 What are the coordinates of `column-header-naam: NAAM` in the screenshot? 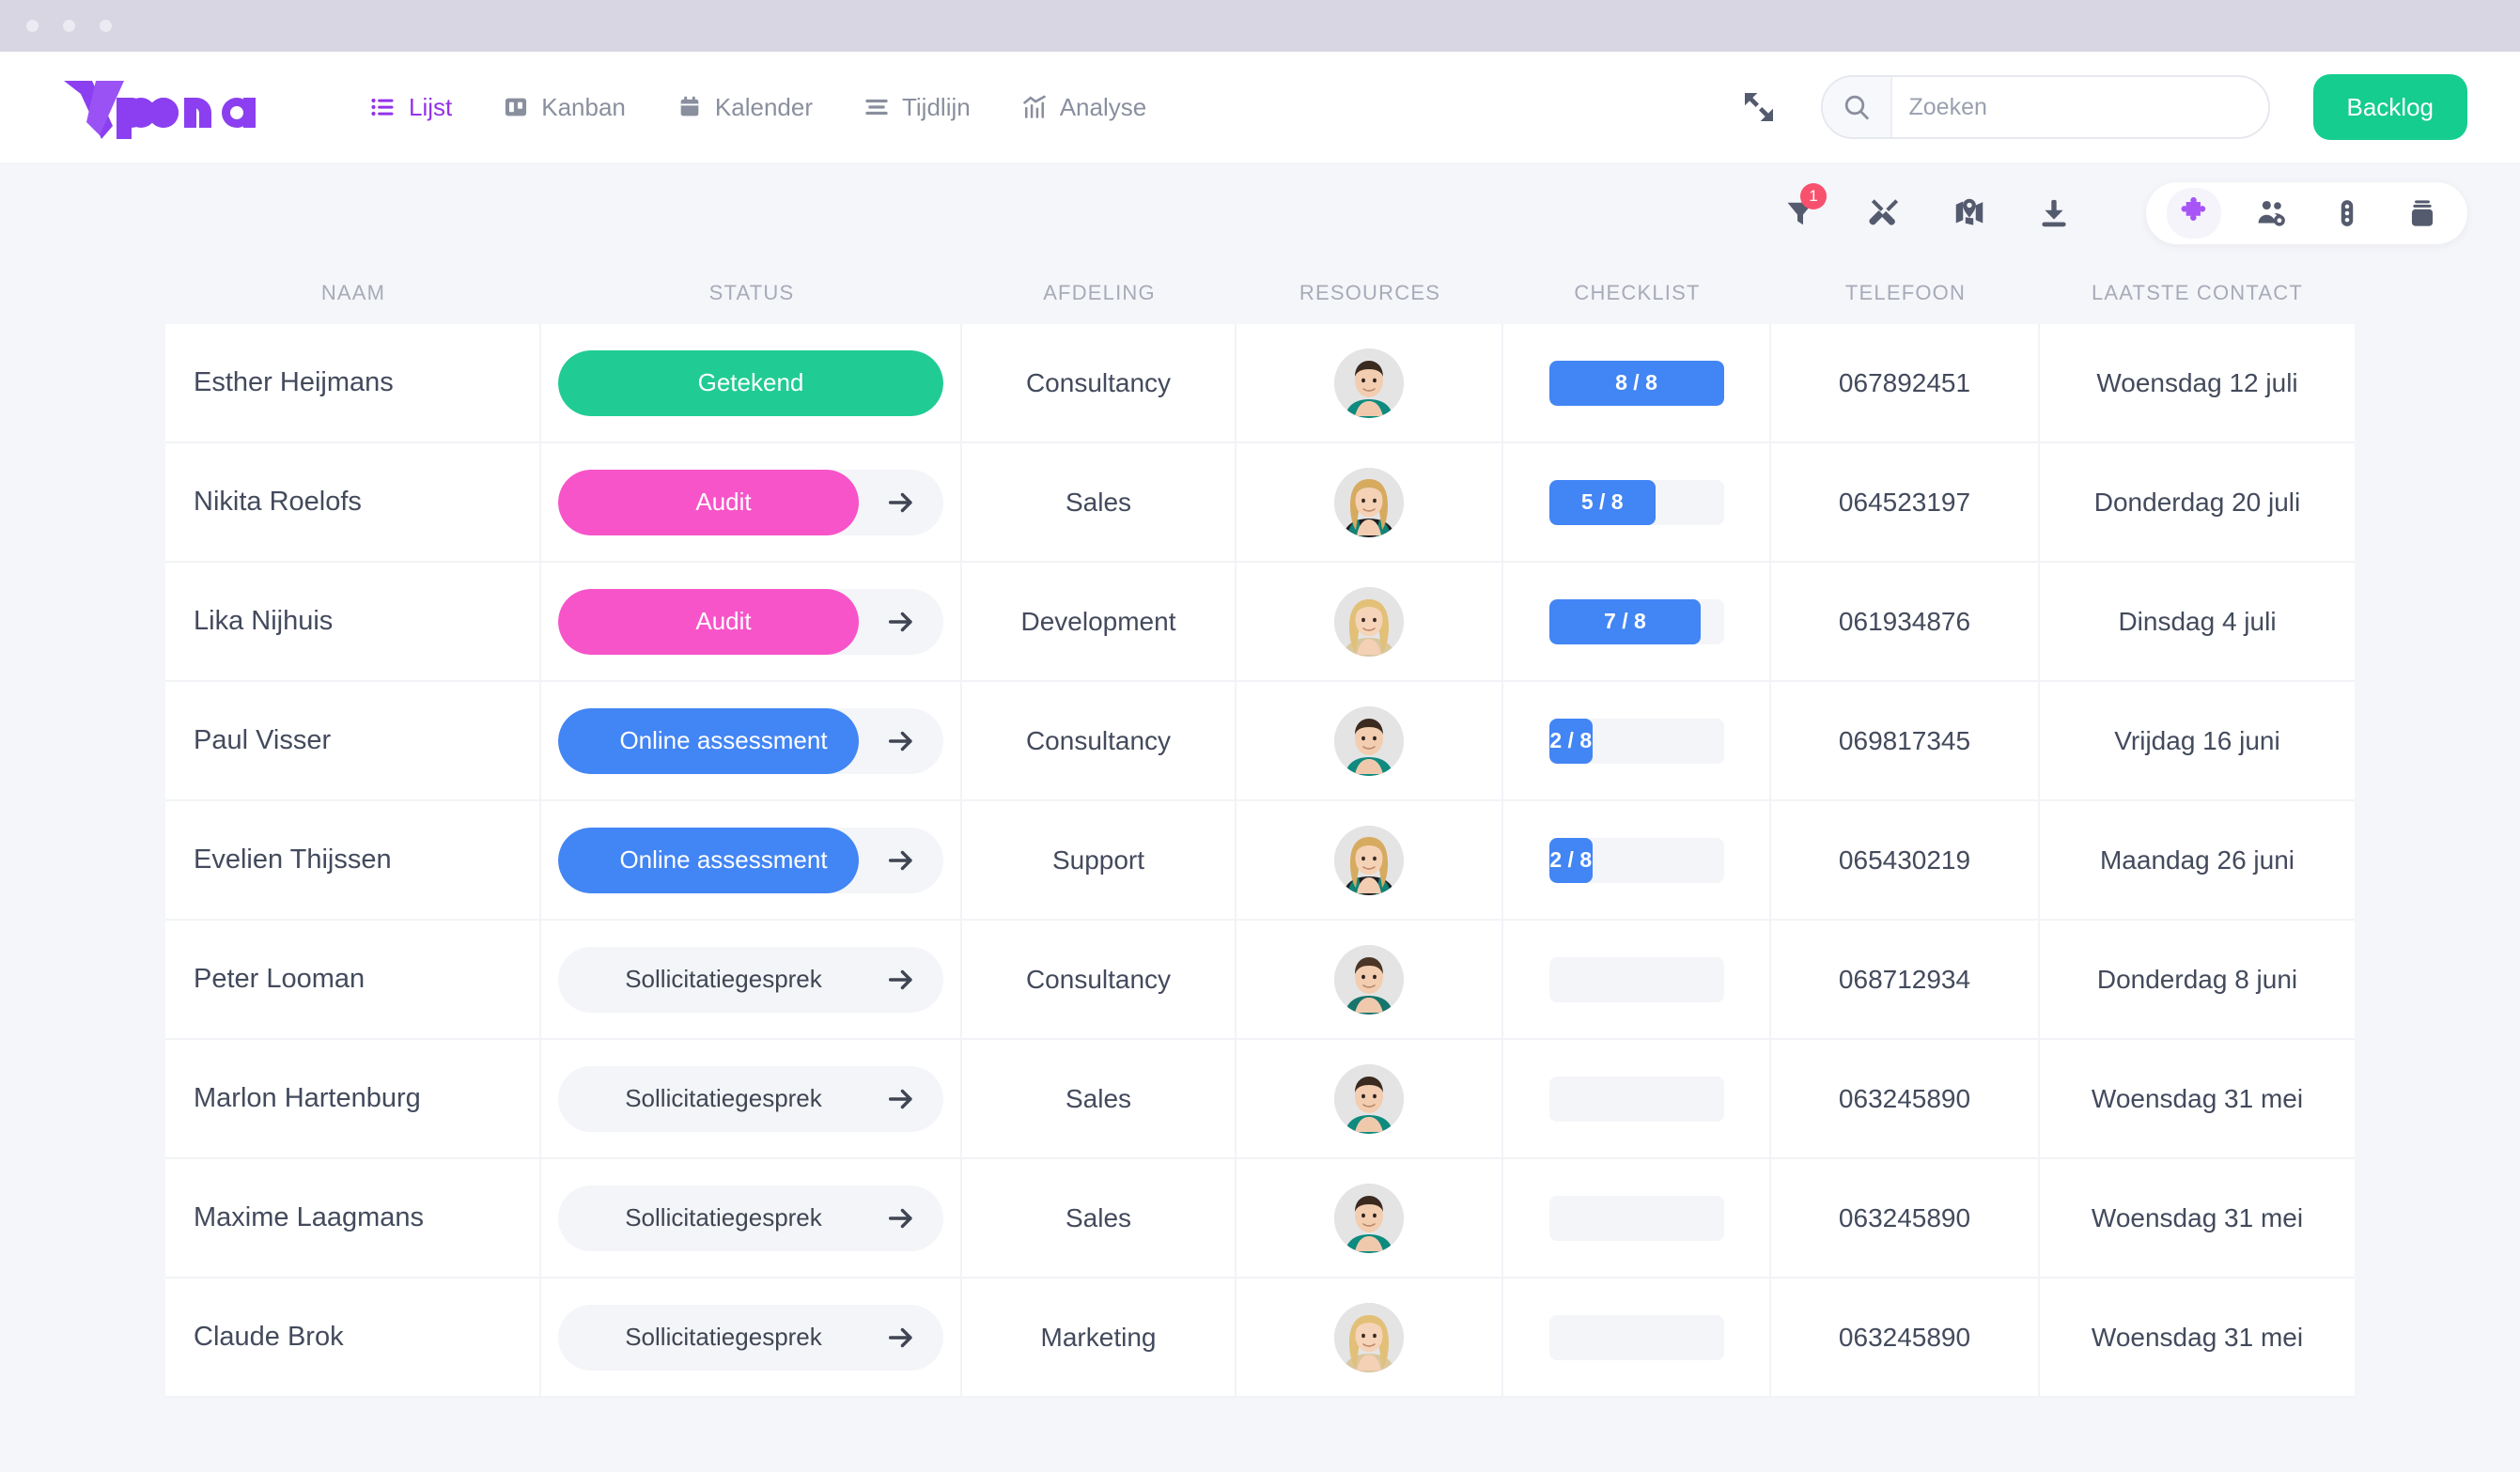 It's located at (353, 293).